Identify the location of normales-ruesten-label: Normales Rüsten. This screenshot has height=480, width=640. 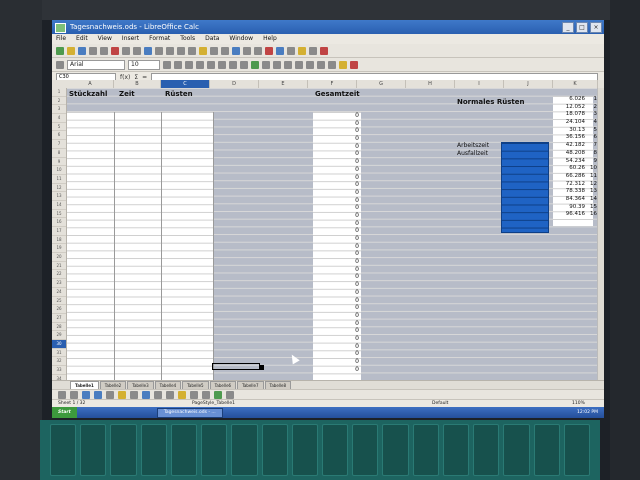
(491, 102).